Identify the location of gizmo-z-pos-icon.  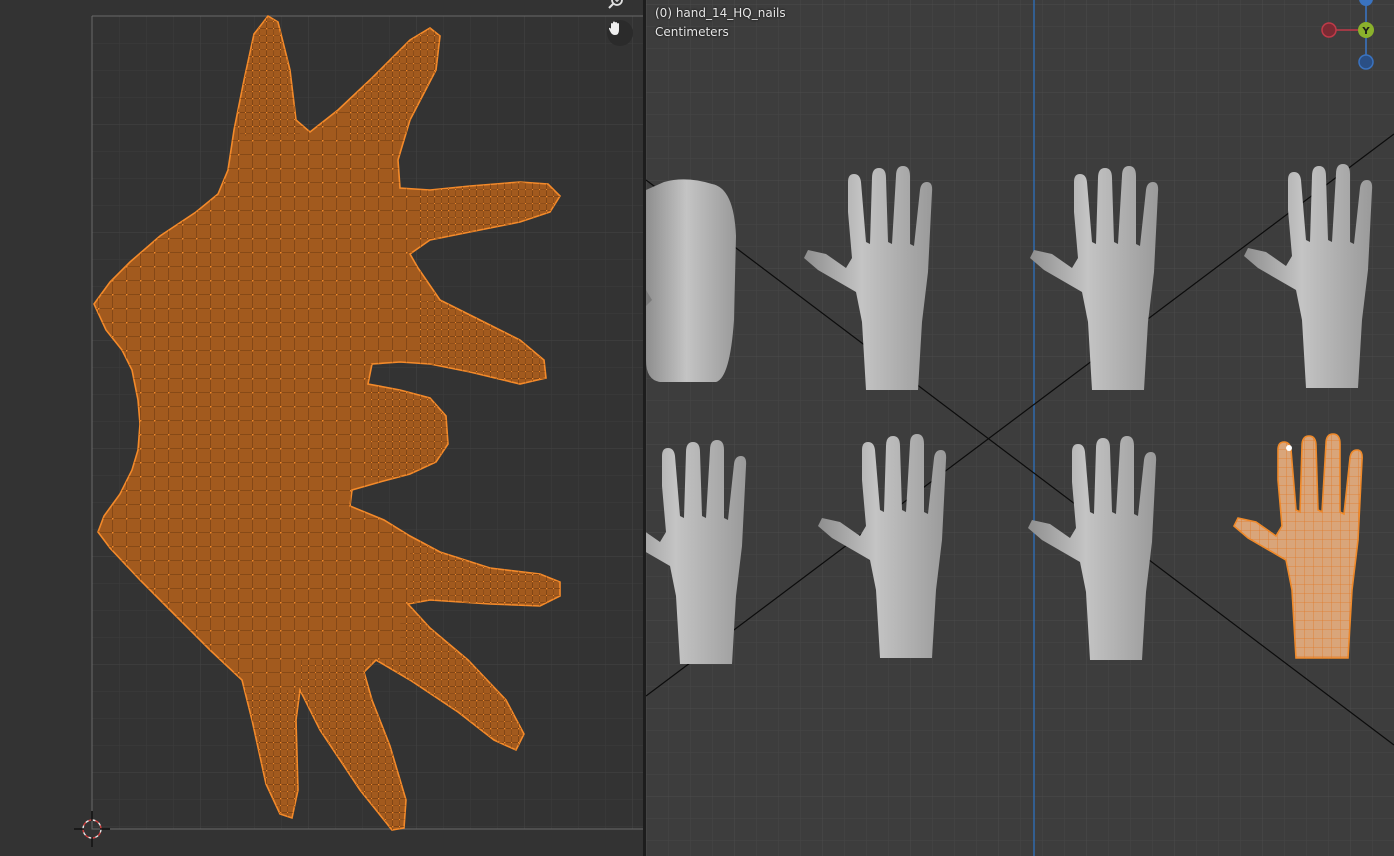
(1366, 3).